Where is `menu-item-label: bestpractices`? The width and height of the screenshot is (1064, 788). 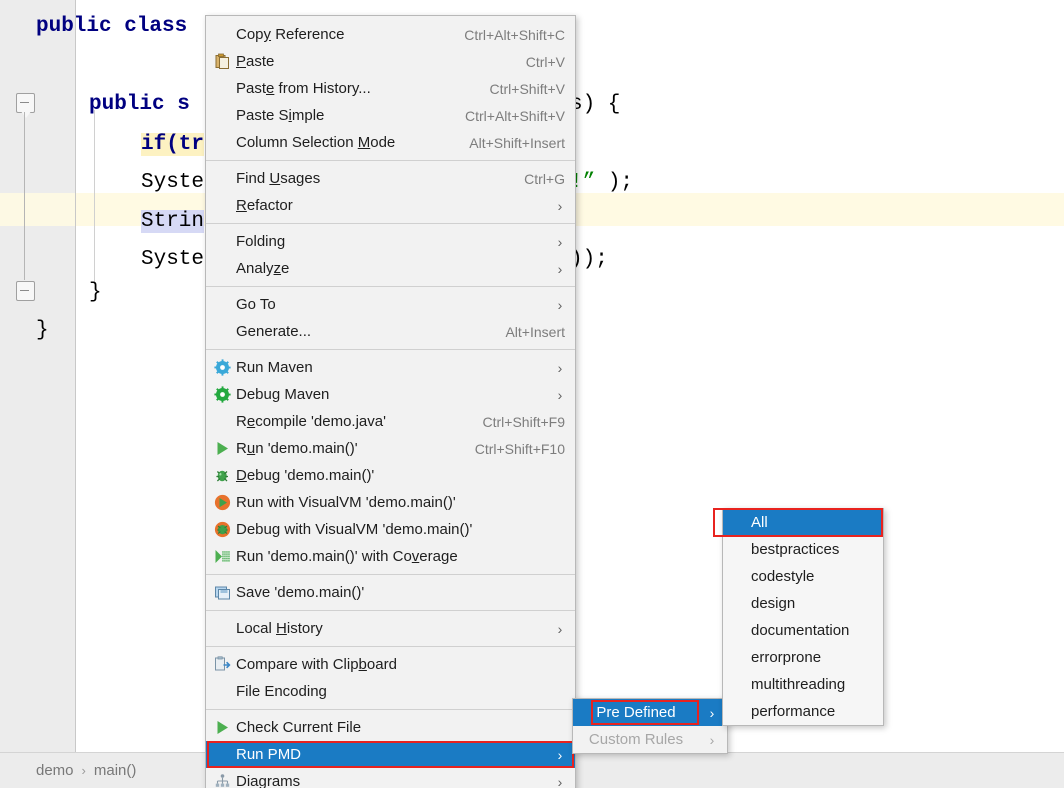
menu-item-label: bestpractices is located at coordinates (795, 549).